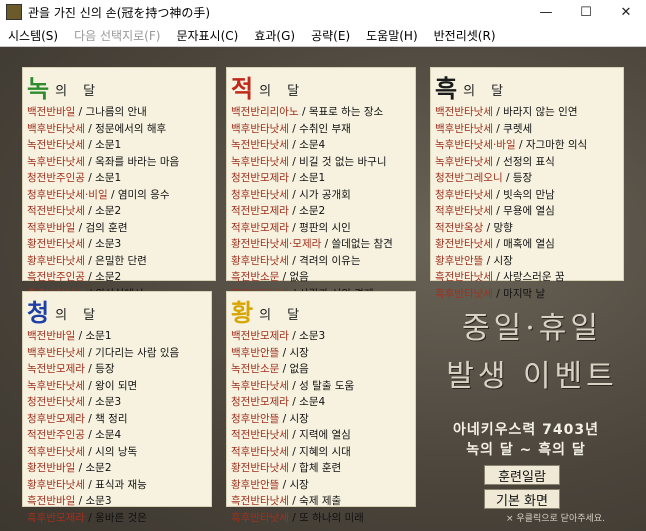  What do you see at coordinates (323, 211) in the screenshot?
I see `event-entry: 적전반모제라 / 소문2` at bounding box center [323, 211].